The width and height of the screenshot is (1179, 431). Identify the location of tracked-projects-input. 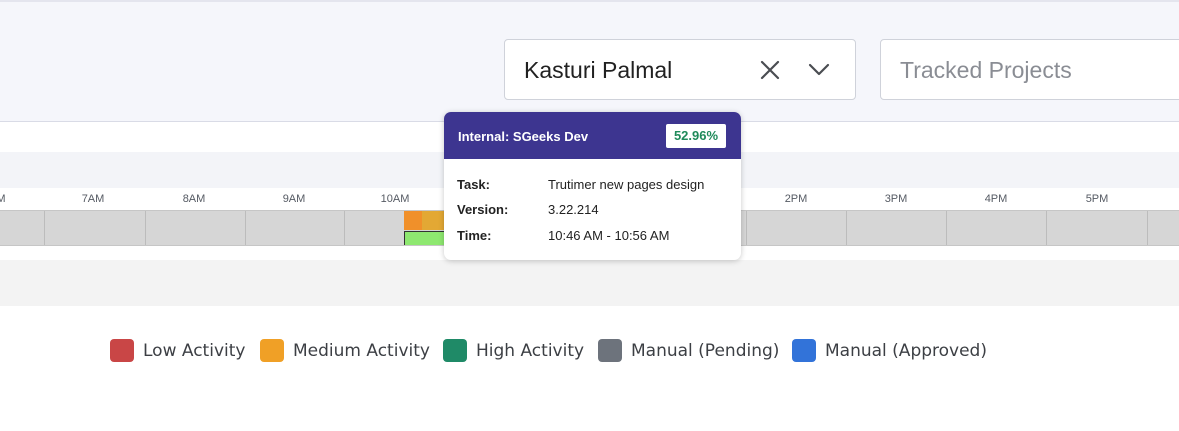
(1039, 70).